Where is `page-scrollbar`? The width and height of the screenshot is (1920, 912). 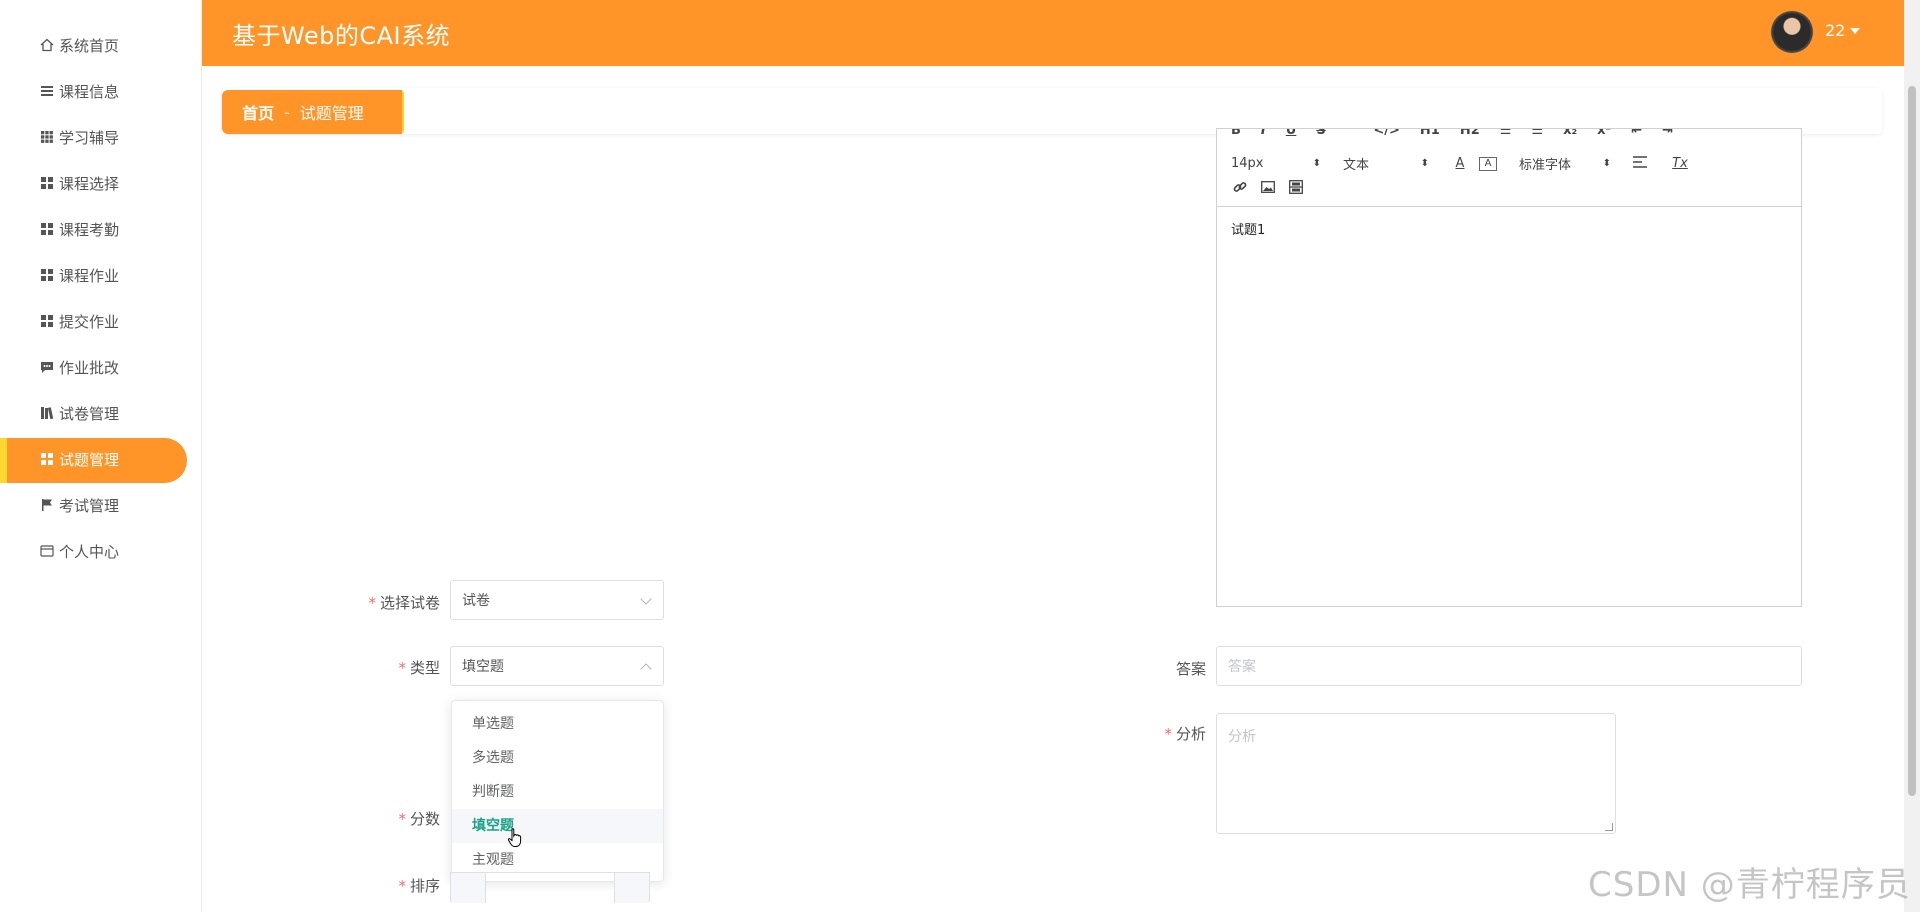 page-scrollbar is located at coordinates (1912, 456).